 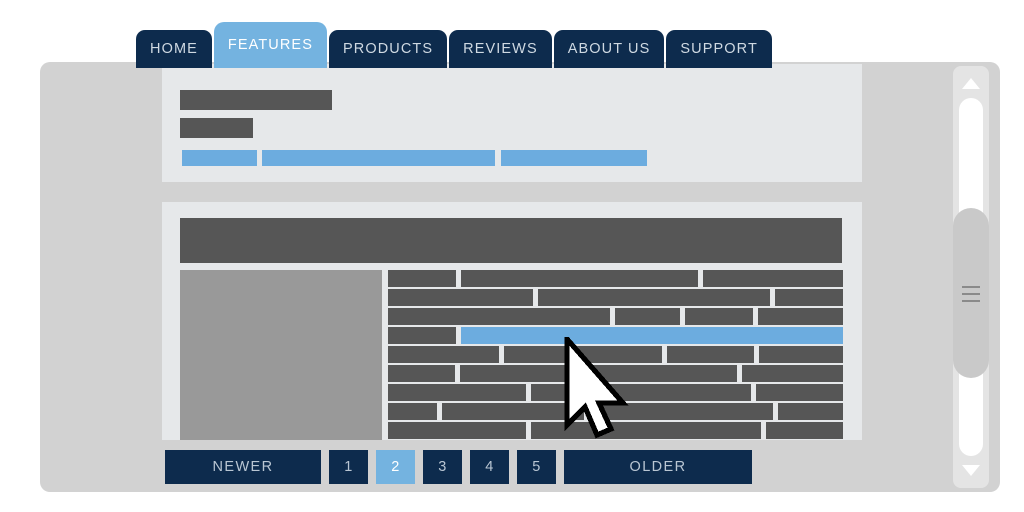 I want to click on content-image-placeholder, so click(x=281, y=355).